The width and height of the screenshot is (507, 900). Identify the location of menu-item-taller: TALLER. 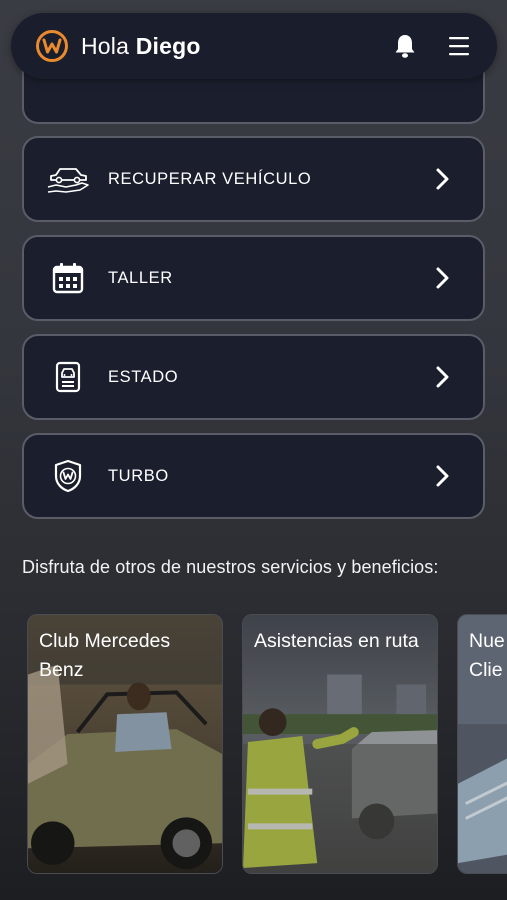
(253, 278).